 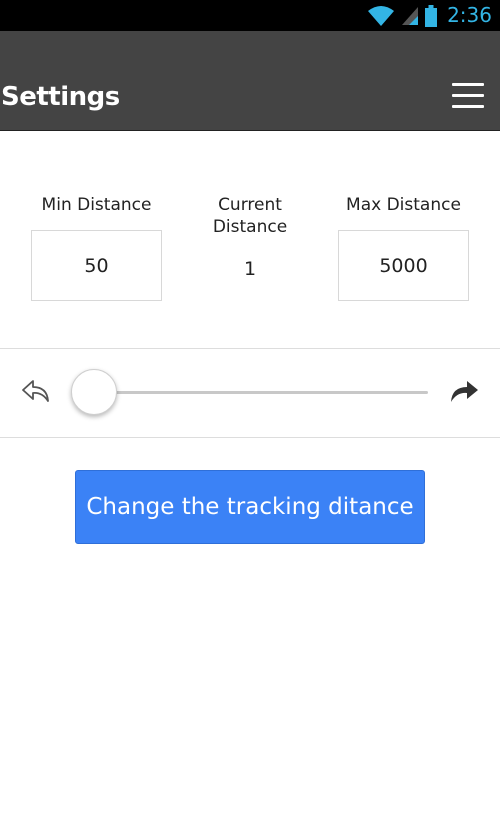 What do you see at coordinates (262, 392) in the screenshot?
I see `slider-track` at bounding box center [262, 392].